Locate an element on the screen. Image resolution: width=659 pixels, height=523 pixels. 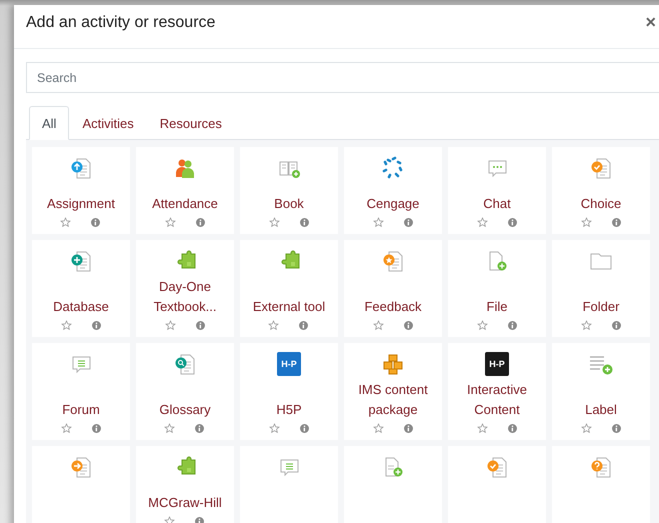
search-field: Search is located at coordinates (342, 77).